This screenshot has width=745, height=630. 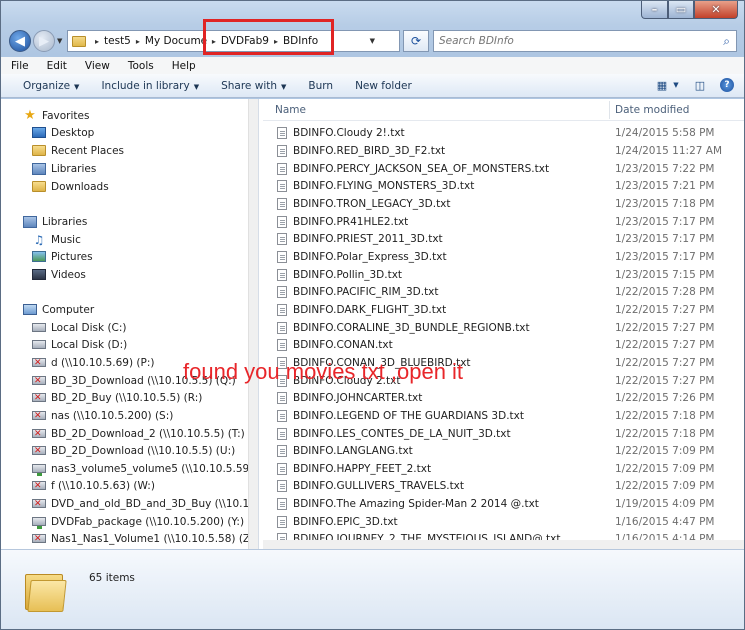 What do you see at coordinates (282, 168) in the screenshot?
I see `text-file-icon` at bounding box center [282, 168].